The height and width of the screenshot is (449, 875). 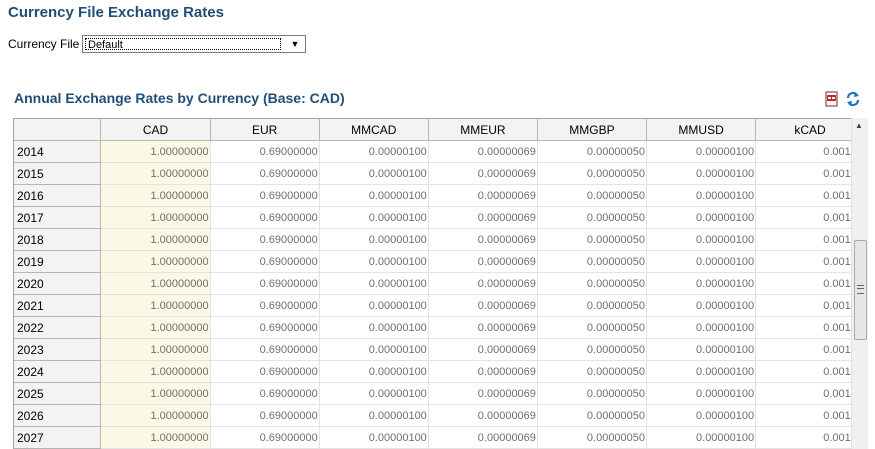 I want to click on column-header: kCAD, so click(x=810, y=130).